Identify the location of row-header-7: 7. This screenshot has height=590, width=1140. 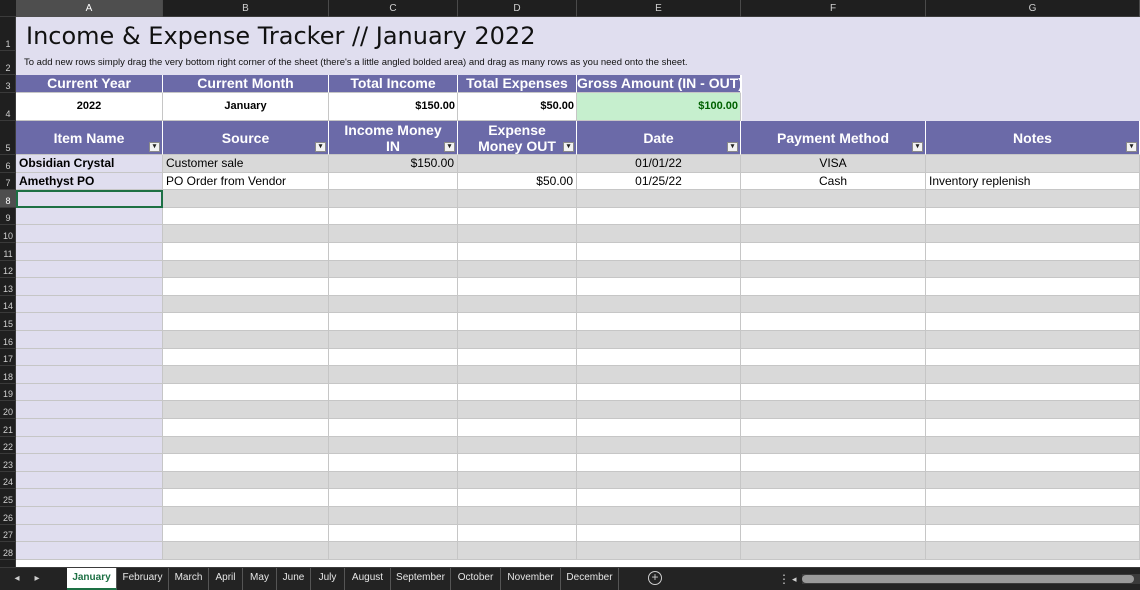
(8, 182).